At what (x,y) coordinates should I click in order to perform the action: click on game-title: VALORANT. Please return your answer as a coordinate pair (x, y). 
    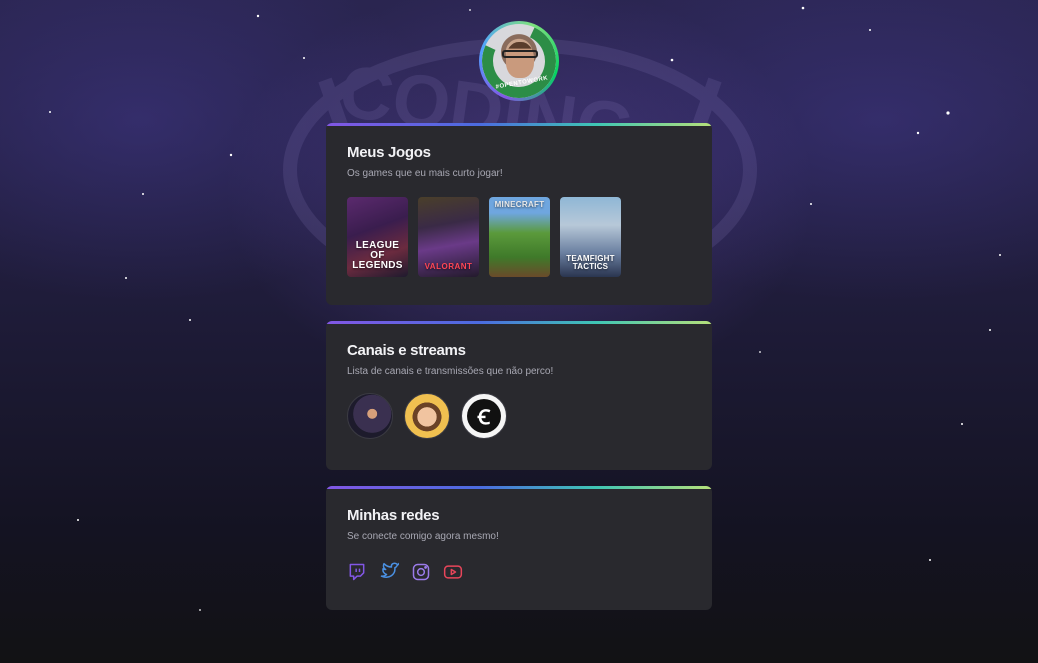
    Looking at the image, I should click on (448, 266).